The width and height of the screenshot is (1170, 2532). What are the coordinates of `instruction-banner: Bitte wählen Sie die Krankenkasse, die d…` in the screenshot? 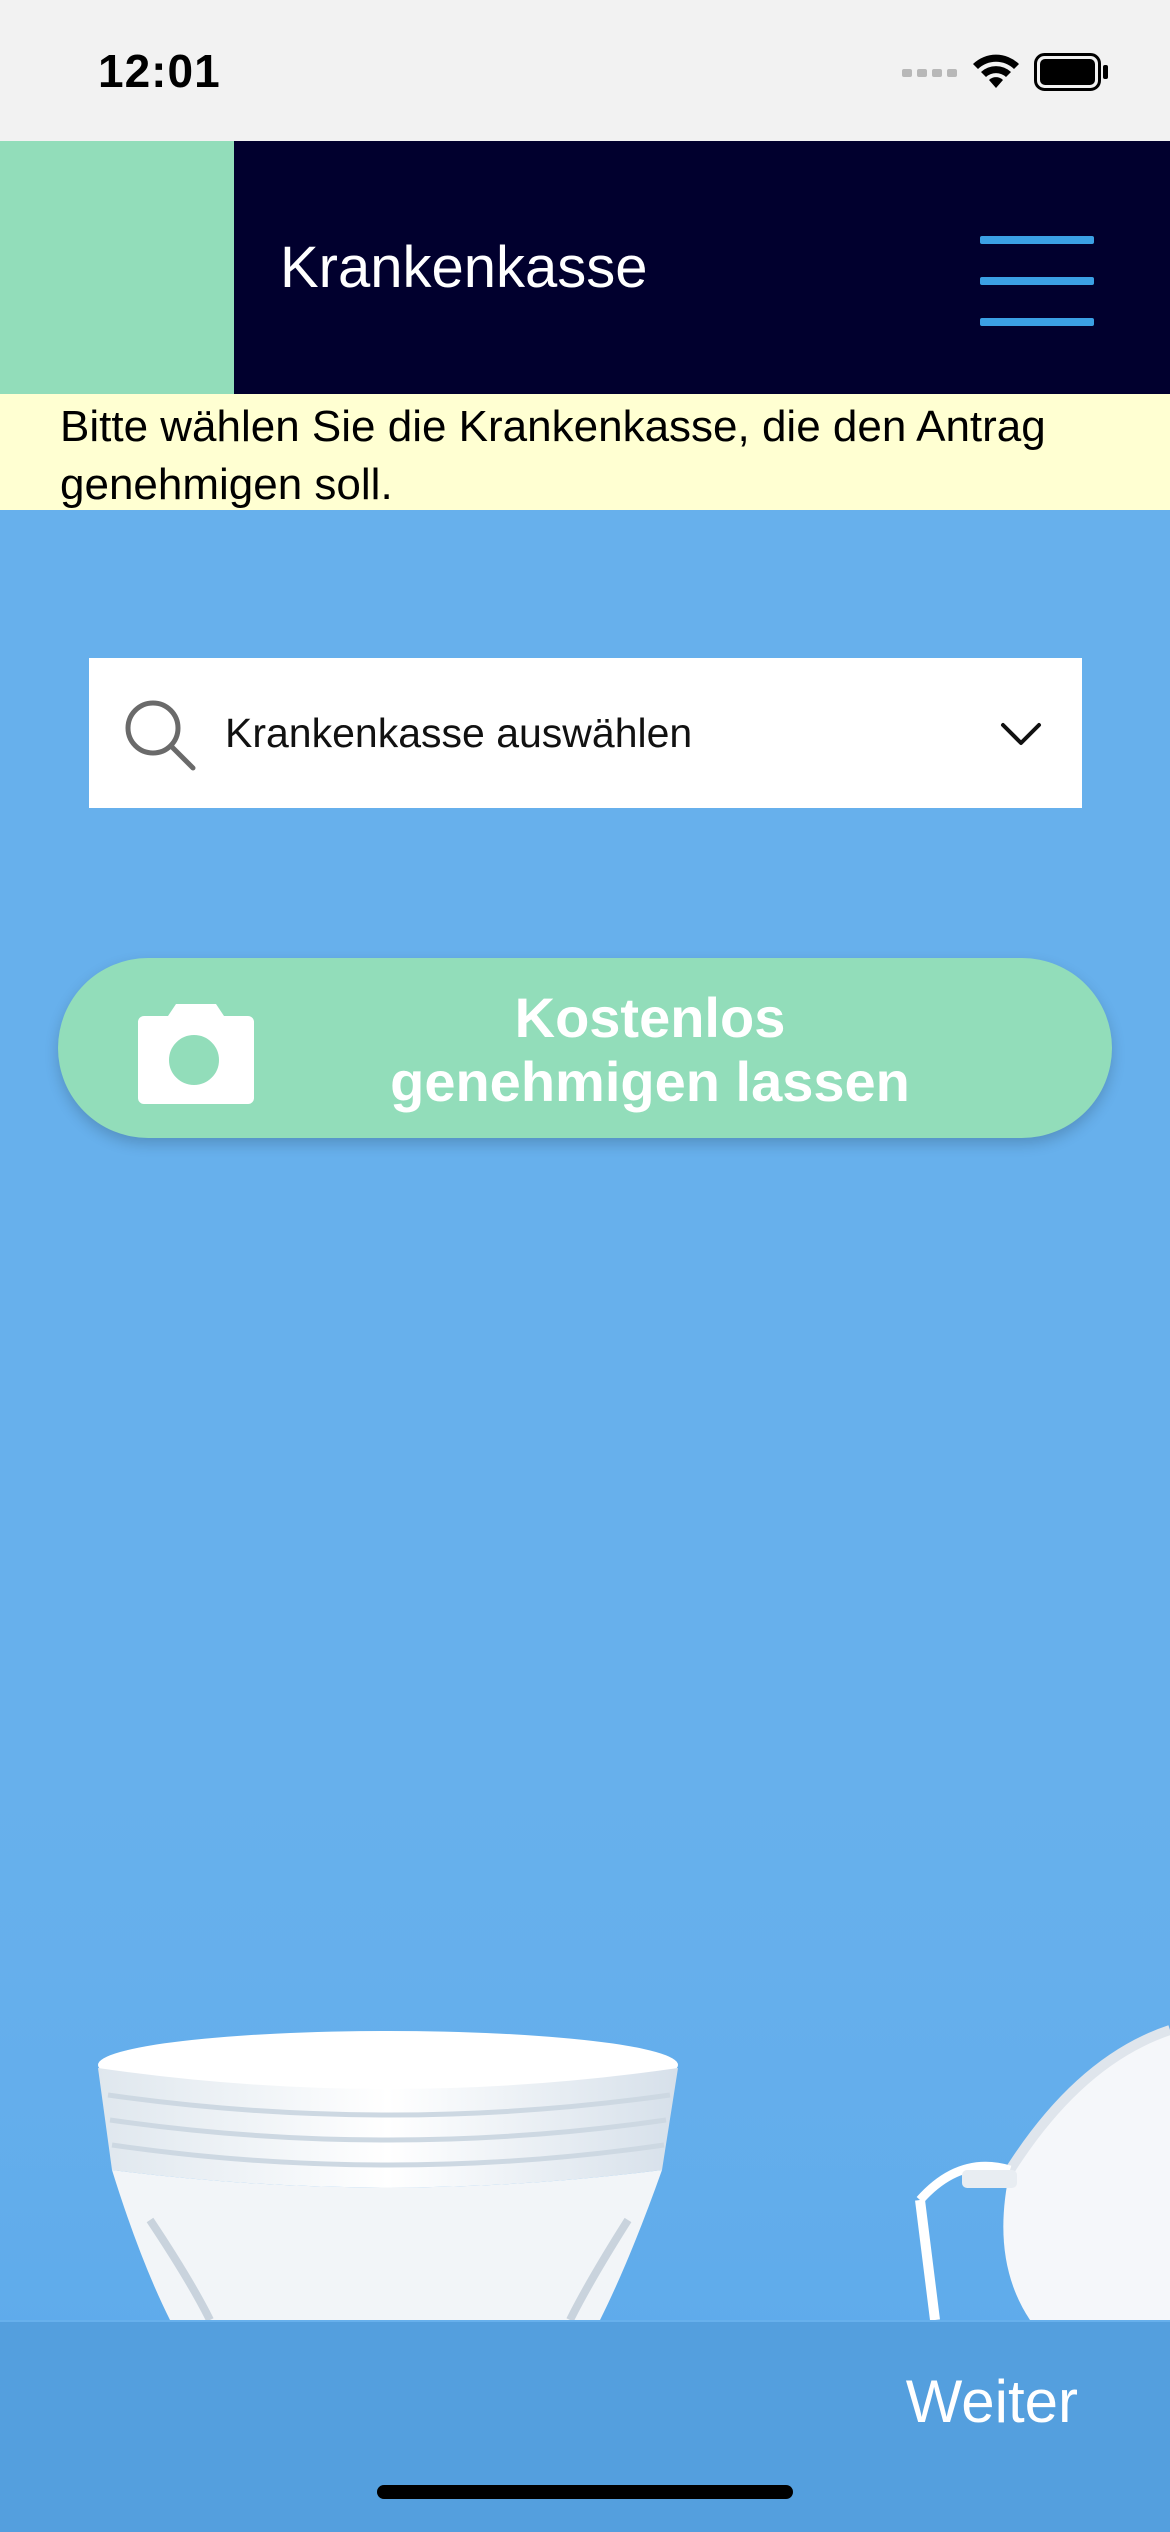 It's located at (585, 452).